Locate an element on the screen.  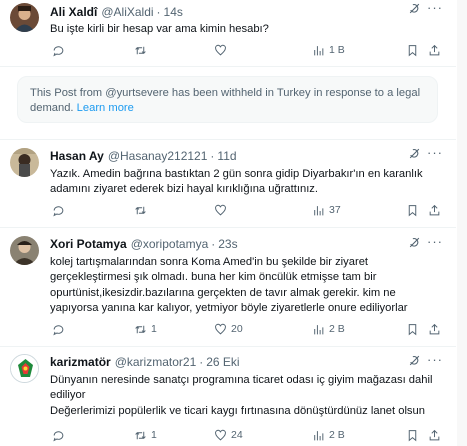
author-handle: @Hasanay212121 is located at coordinates (158, 156).